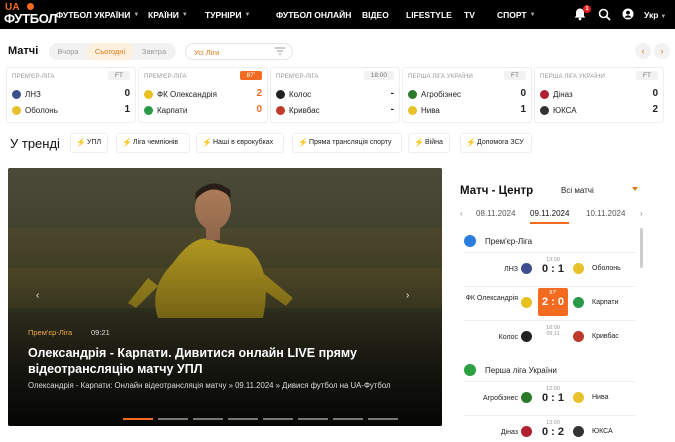  Describe the element at coordinates (240, 143) in the screenshot. I see `trend-chip: ⚡ Наші в єврокубках` at that location.